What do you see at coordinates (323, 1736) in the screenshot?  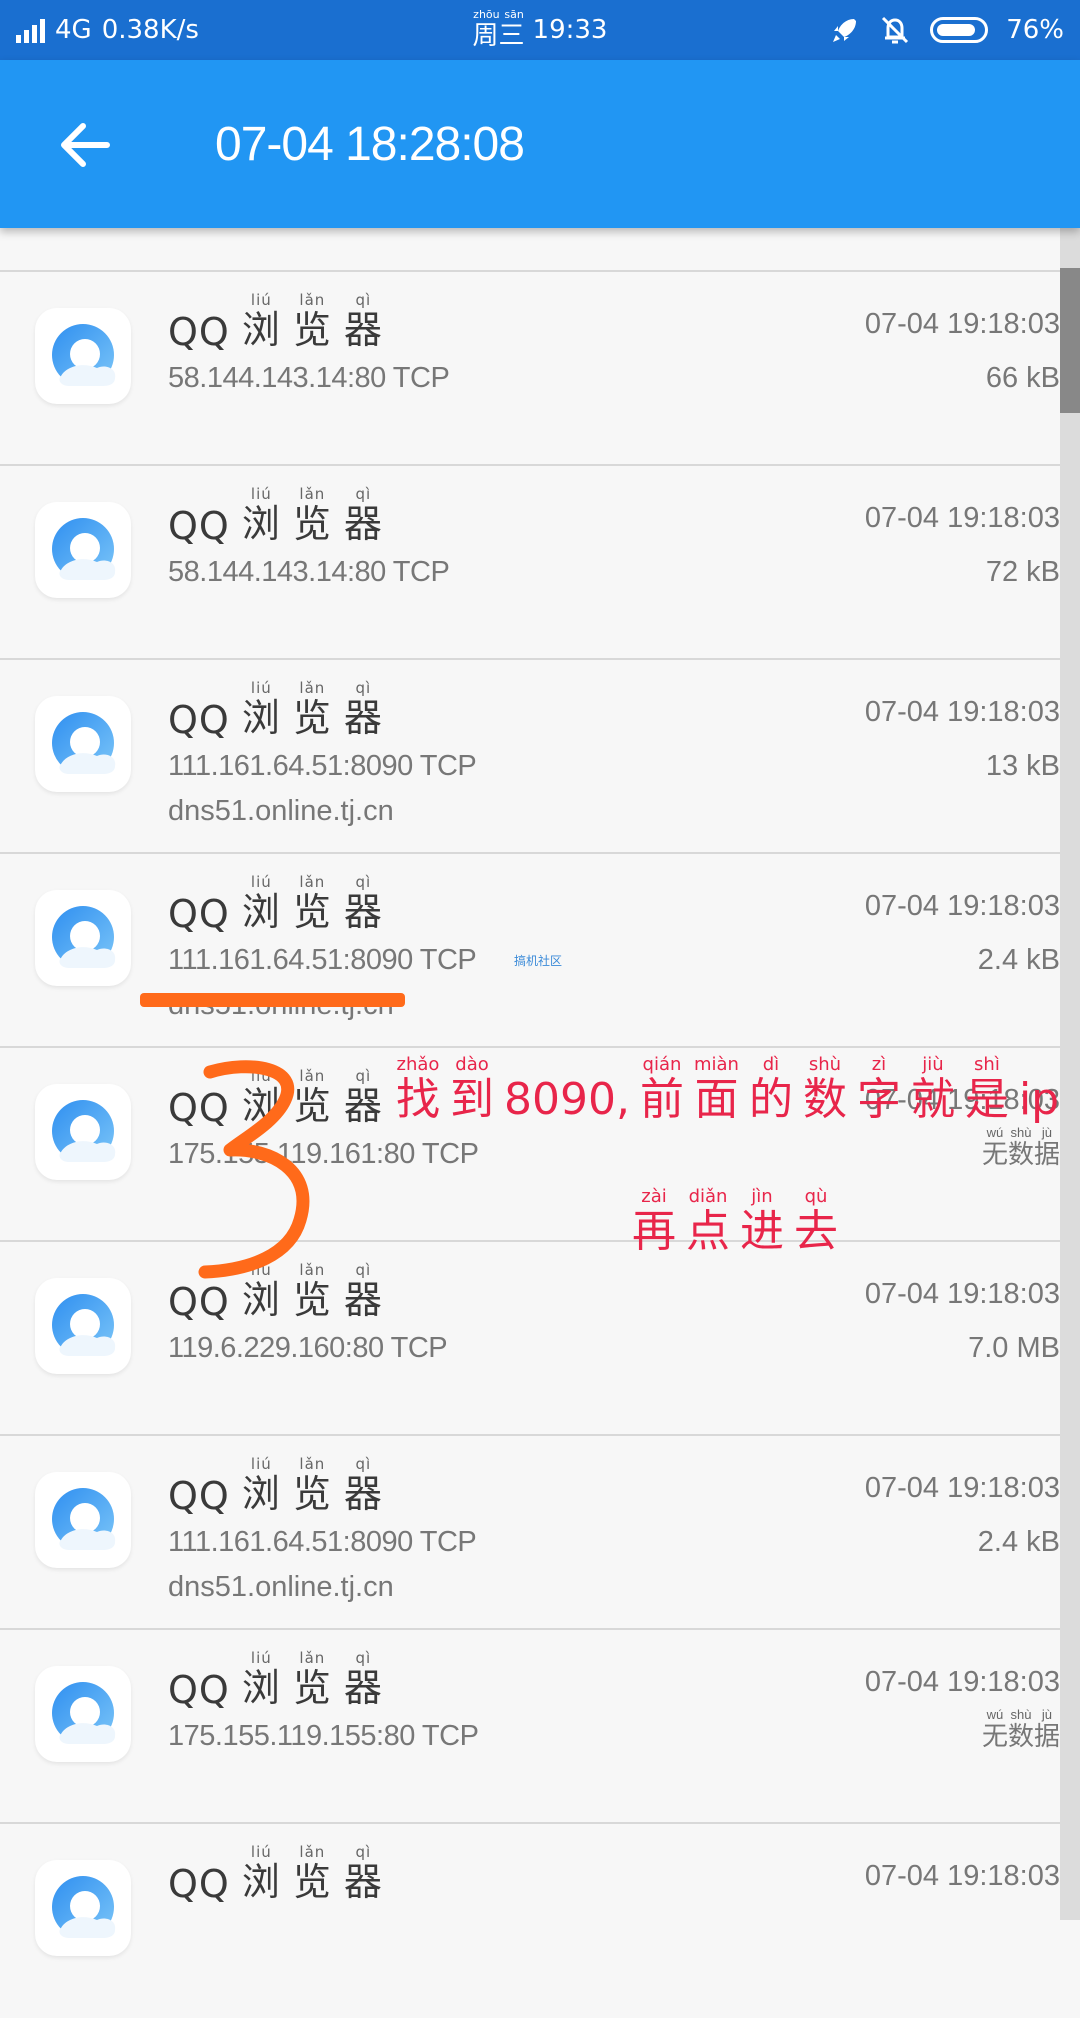 I see `remote-address: 175.155.119.155:80 TCP` at bounding box center [323, 1736].